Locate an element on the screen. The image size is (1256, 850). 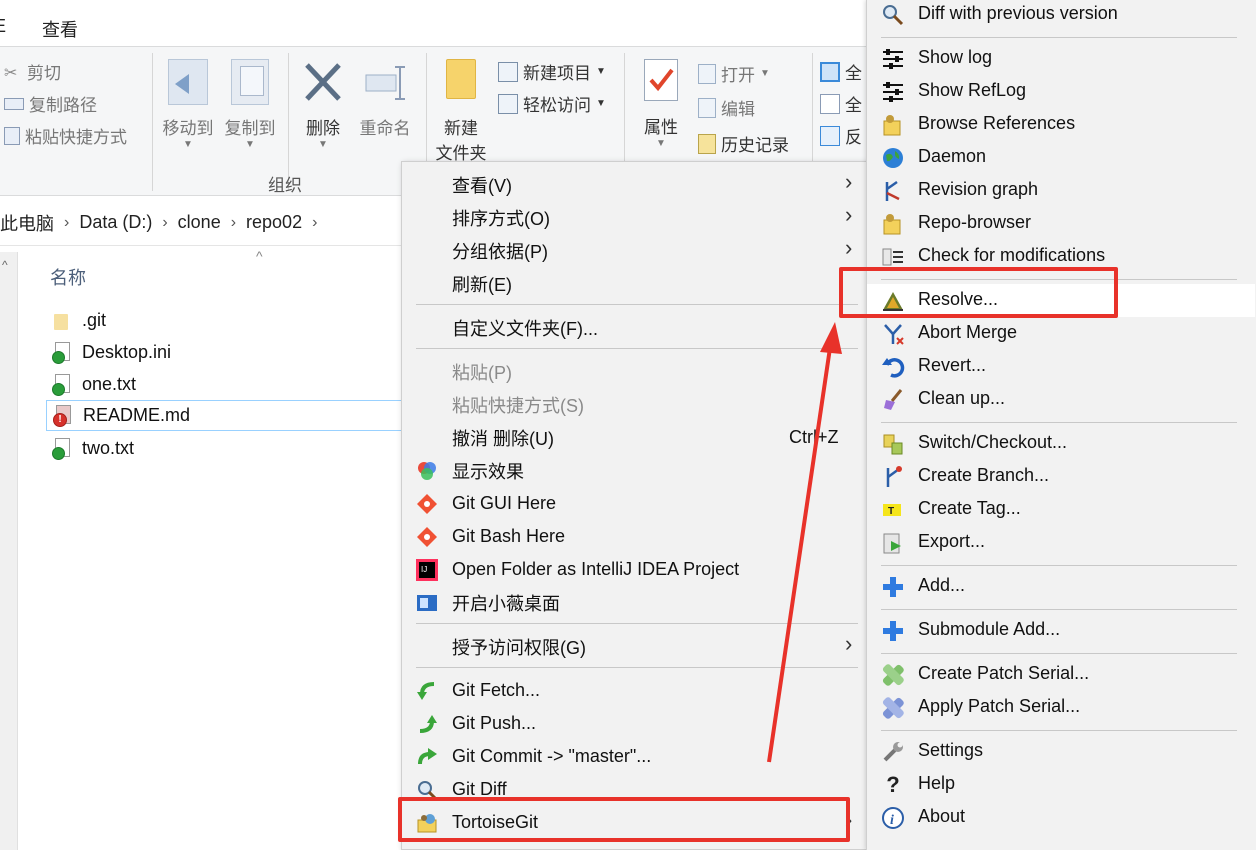
submenu-item-revision-graph: Revision graph is located at coordinates (1061, 190).